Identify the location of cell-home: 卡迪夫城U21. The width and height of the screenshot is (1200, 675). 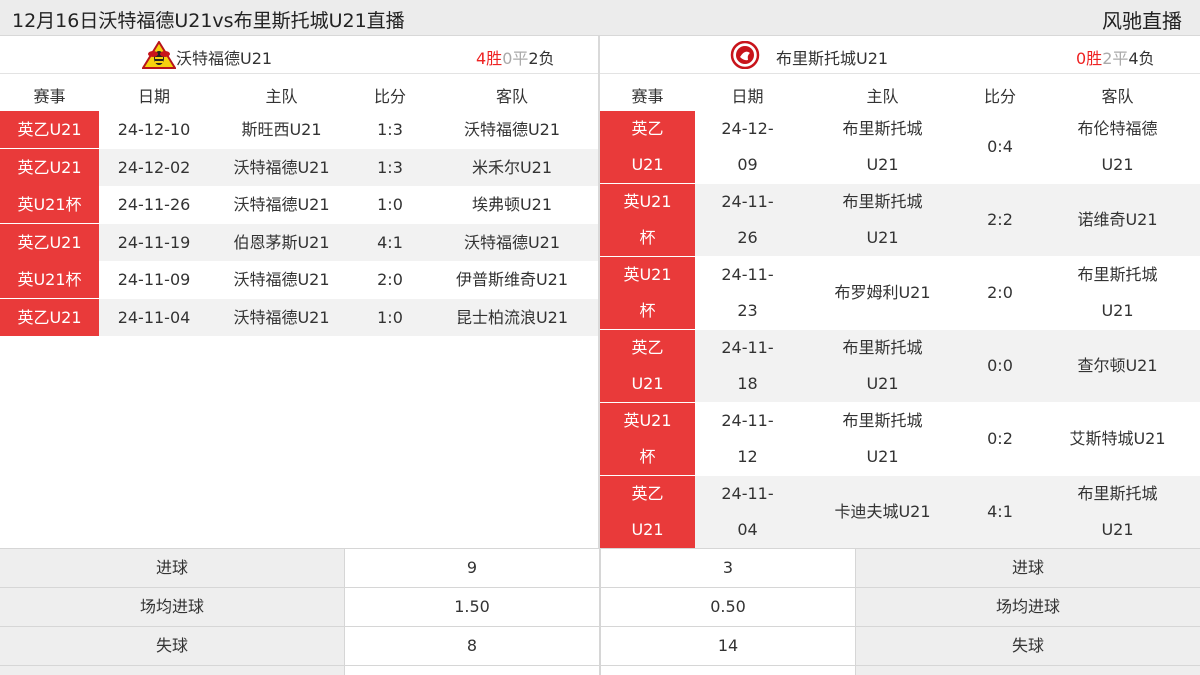
(882, 512).